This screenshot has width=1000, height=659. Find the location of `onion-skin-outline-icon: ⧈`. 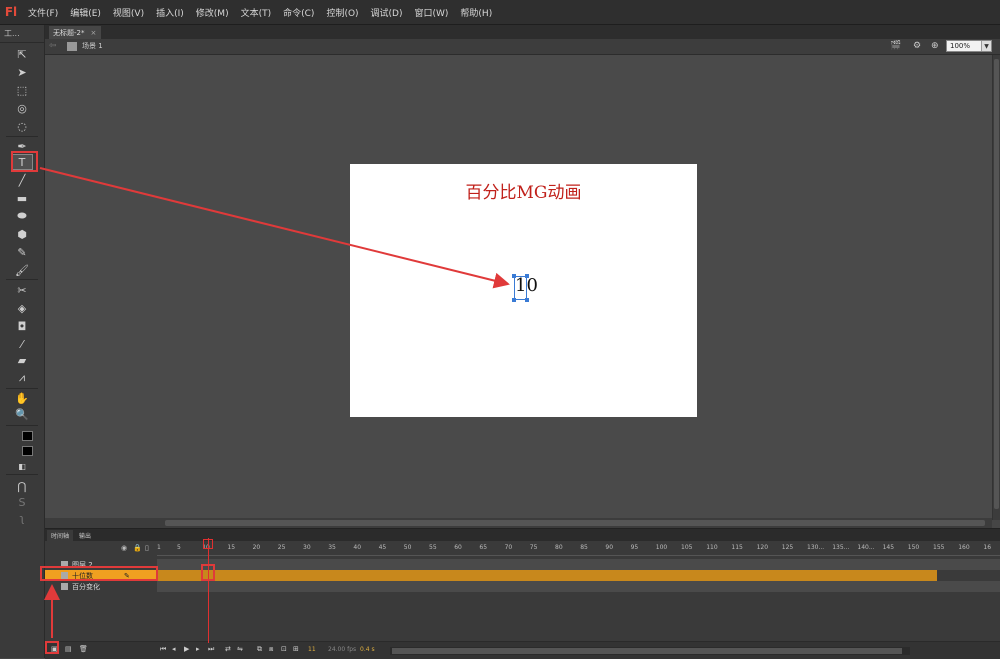

onion-skin-outline-icon: ⧈ is located at coordinates (271, 649).